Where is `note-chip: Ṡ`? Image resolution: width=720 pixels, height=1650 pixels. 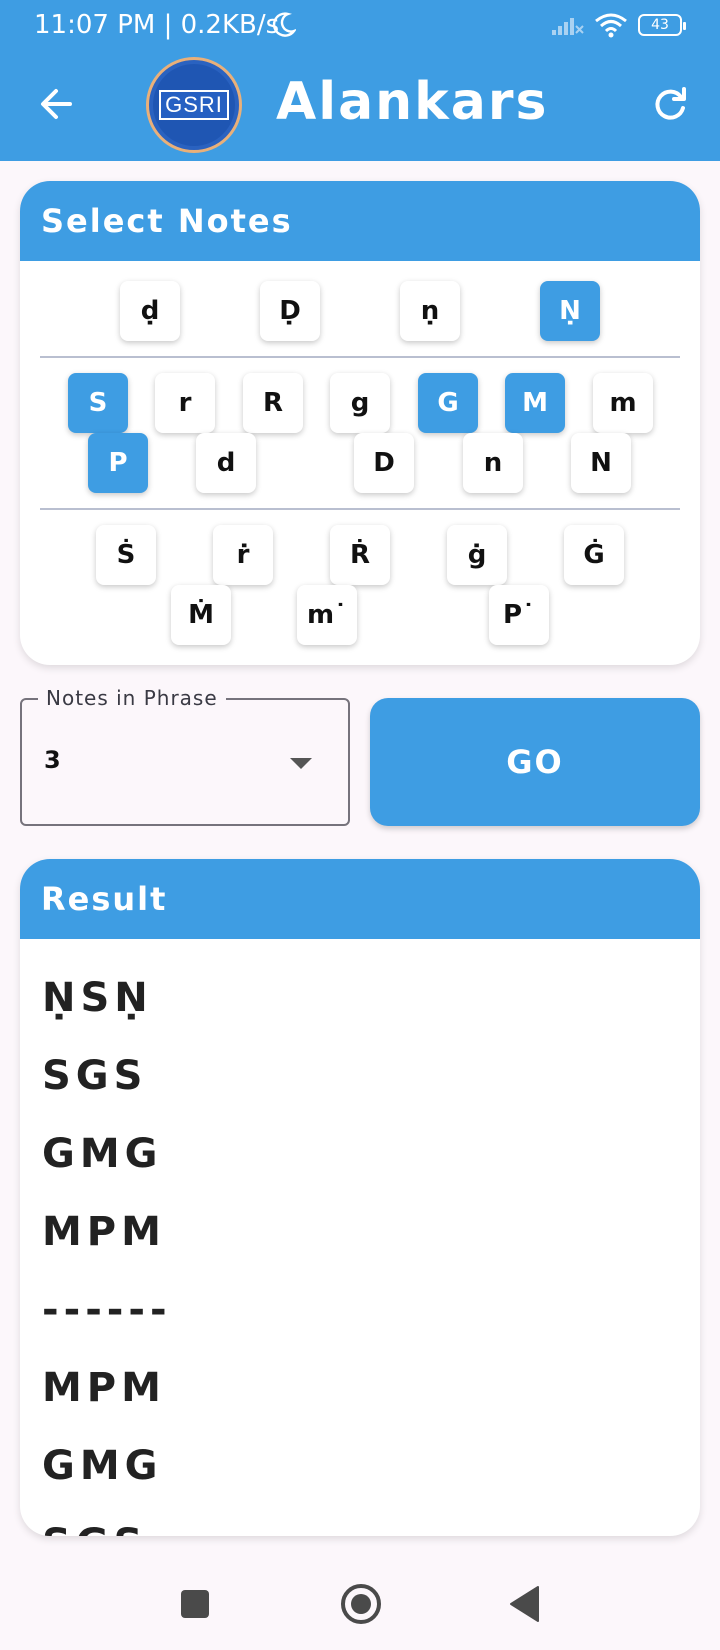
note-chip: Ṡ is located at coordinates (126, 555).